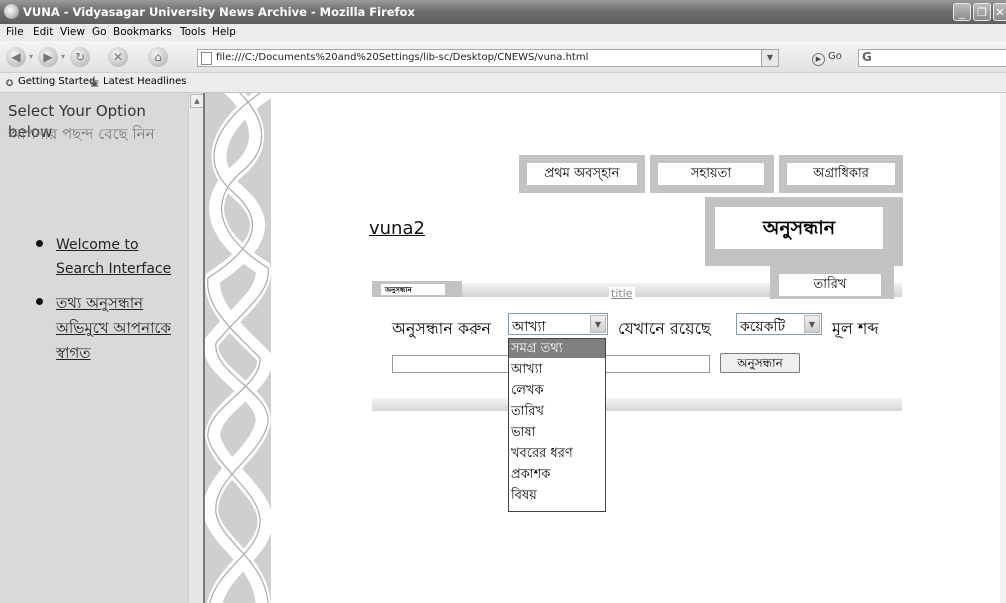 Image resolution: width=1006 pixels, height=603 pixels. Describe the element at coordinates (503, 83) in the screenshot. I see `bookmarks-toolbar: ✪ Getting Started ▣ Latest Headlines` at that location.